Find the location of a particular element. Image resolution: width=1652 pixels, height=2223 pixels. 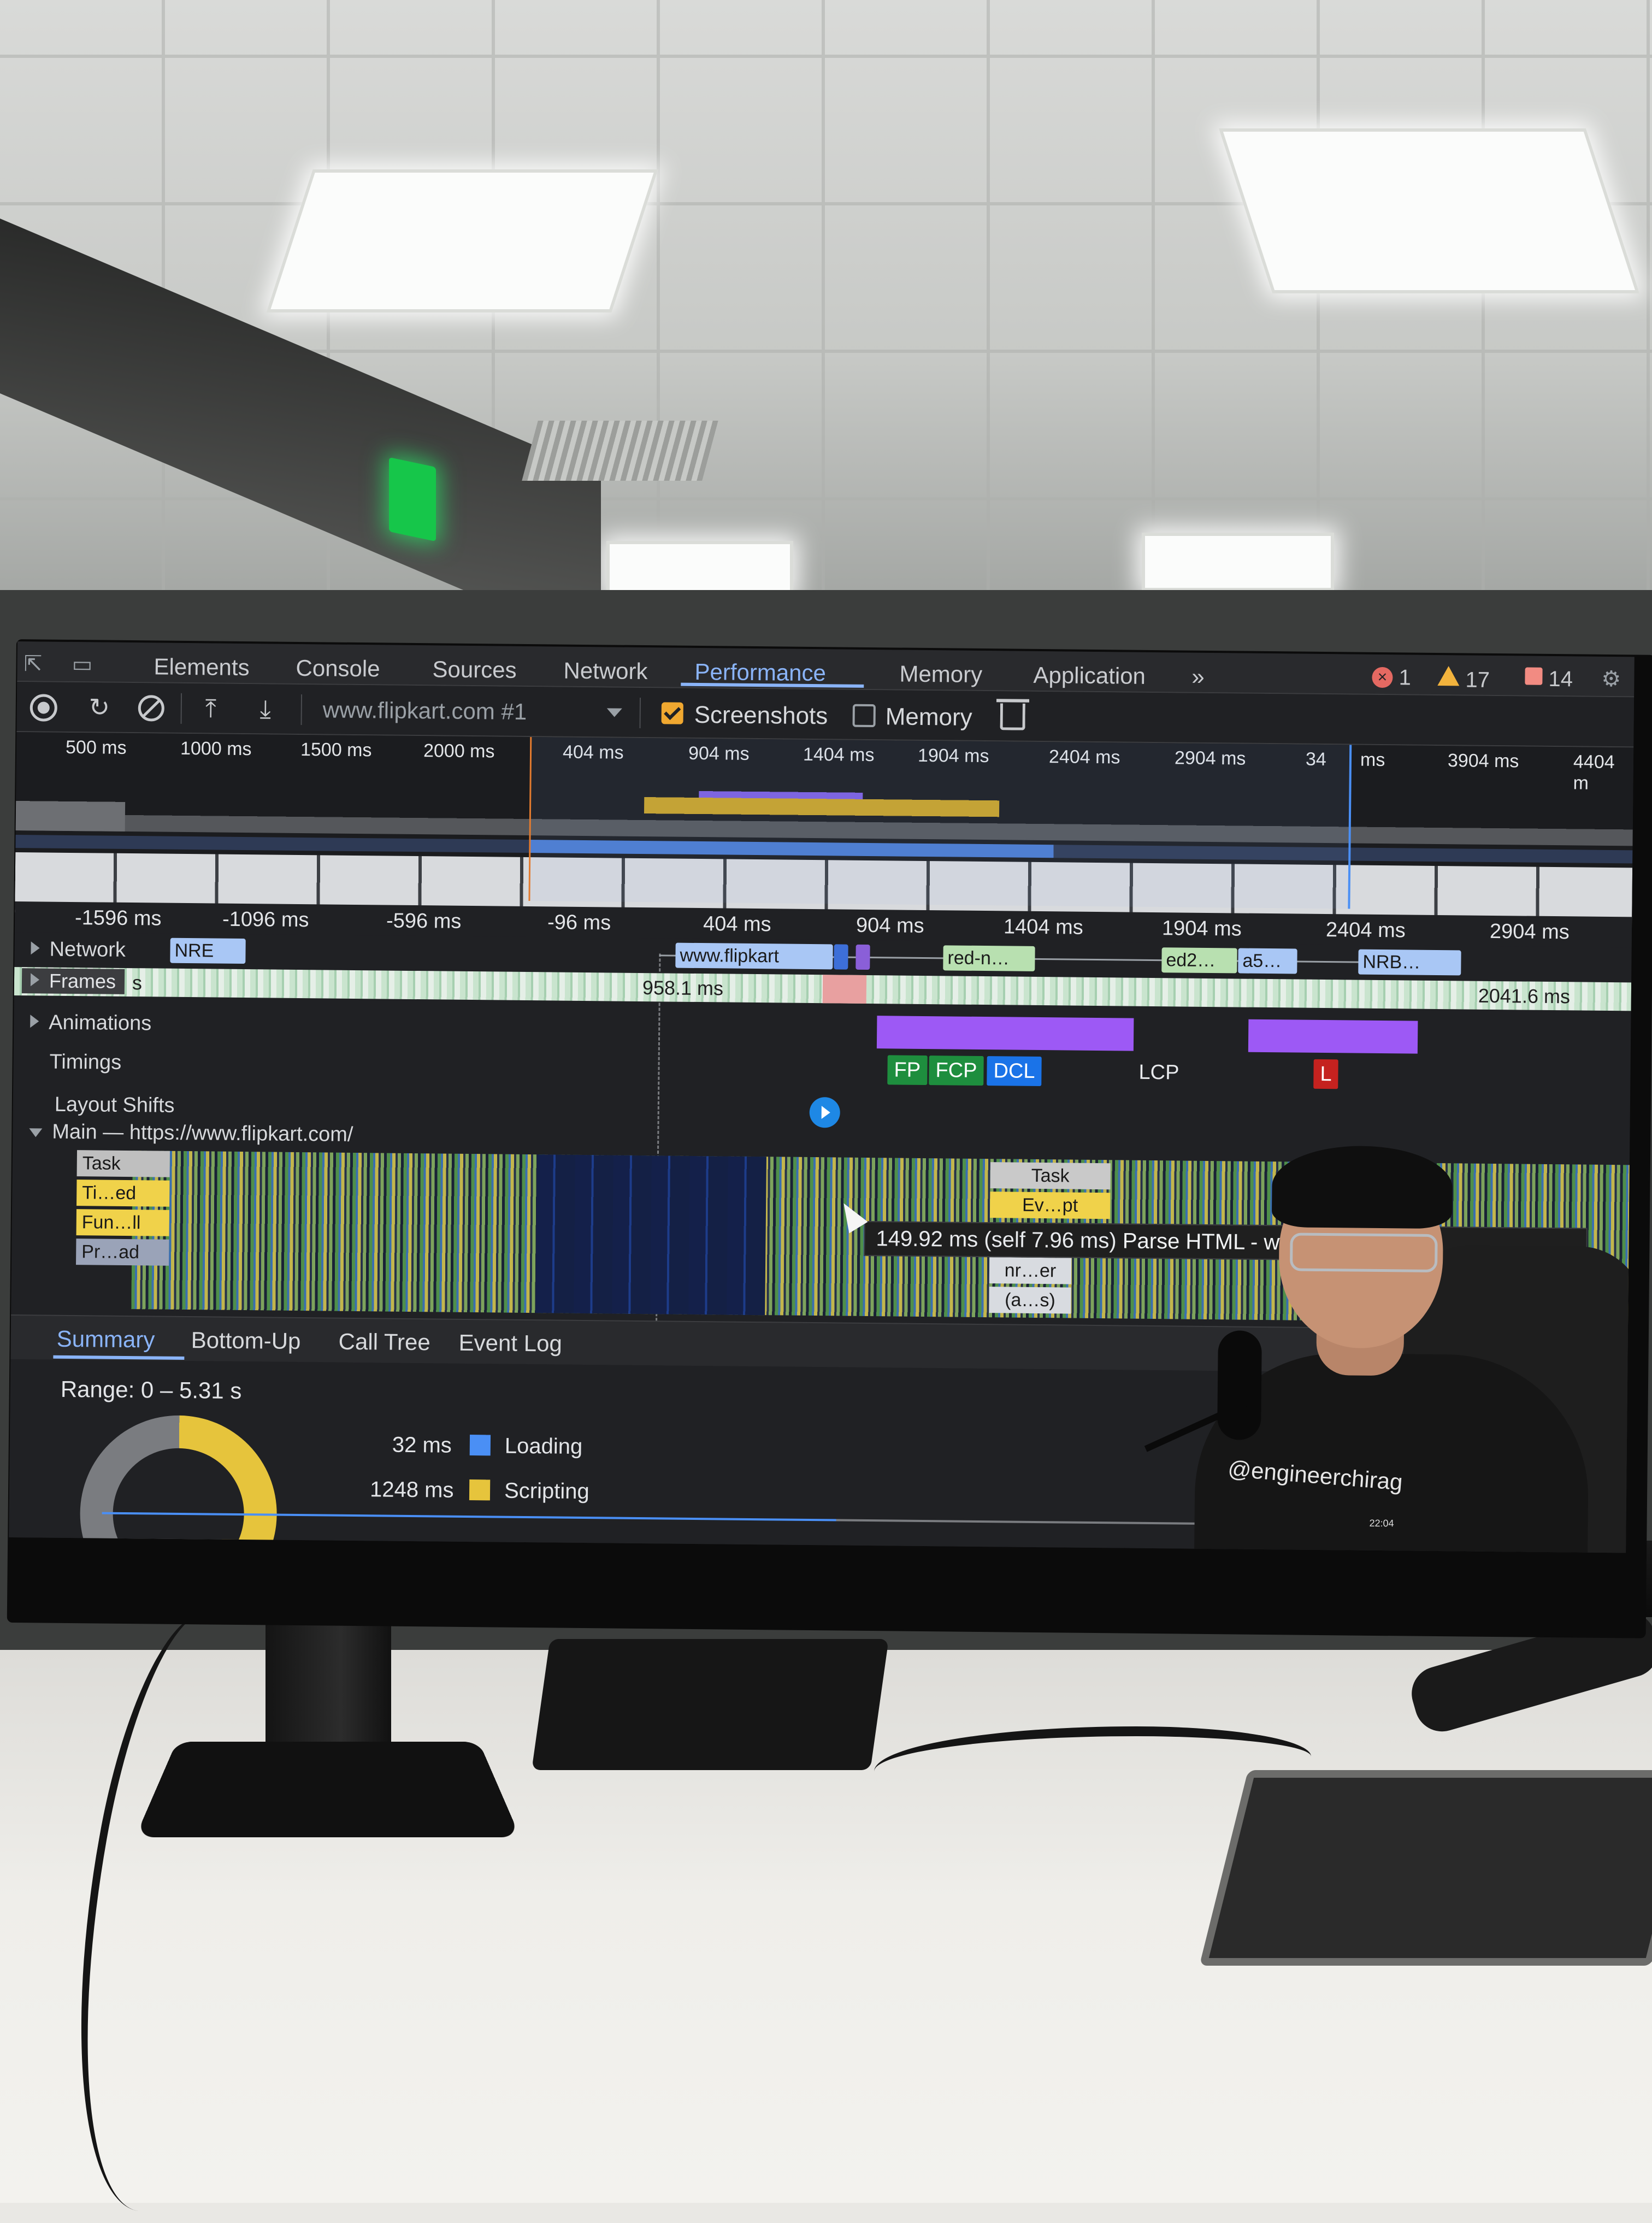

flame-entry-function: Fun…ll is located at coordinates (122, 1222).